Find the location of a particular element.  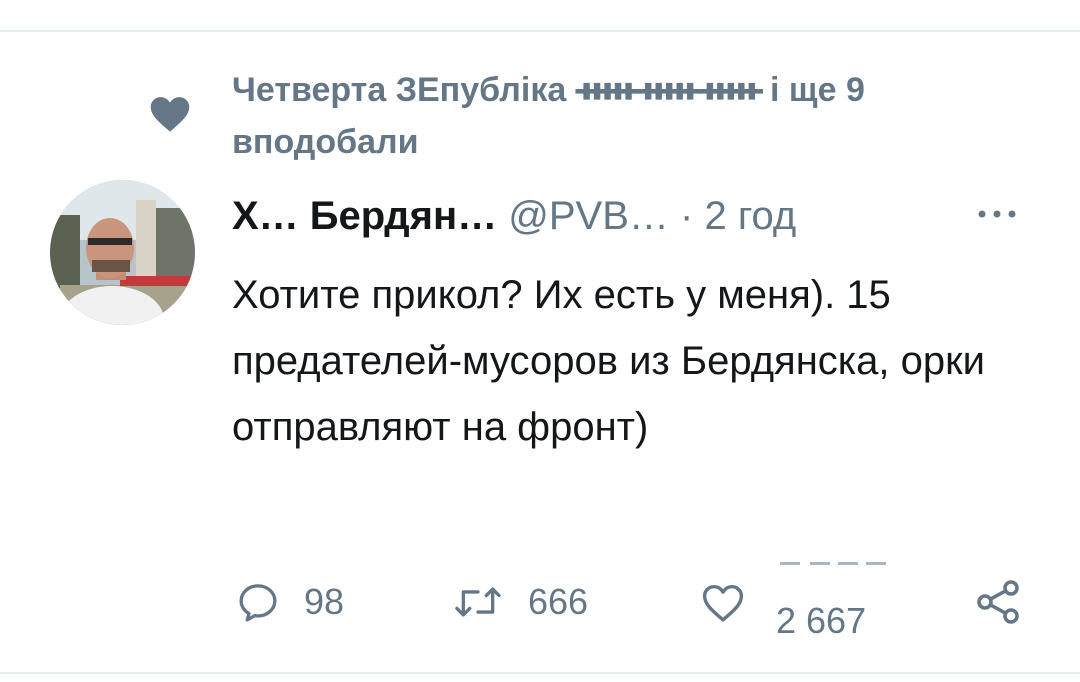

share-button is located at coordinates (998, 602).